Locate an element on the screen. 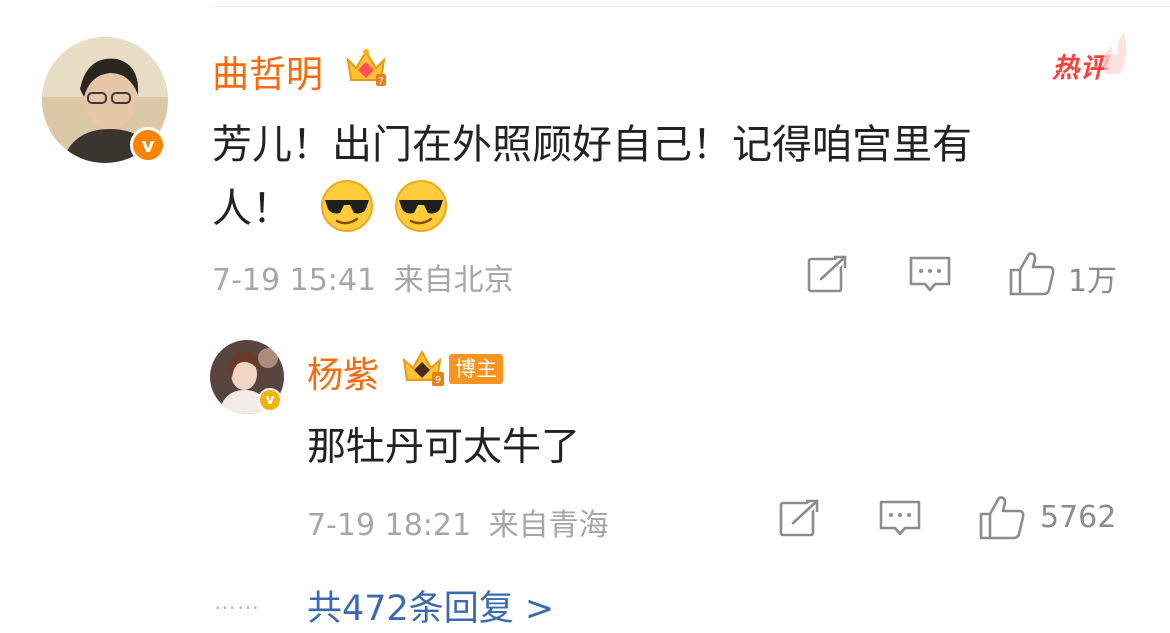 The height and width of the screenshot is (633, 1170). svg-text: 7 is located at coordinates (381, 82).